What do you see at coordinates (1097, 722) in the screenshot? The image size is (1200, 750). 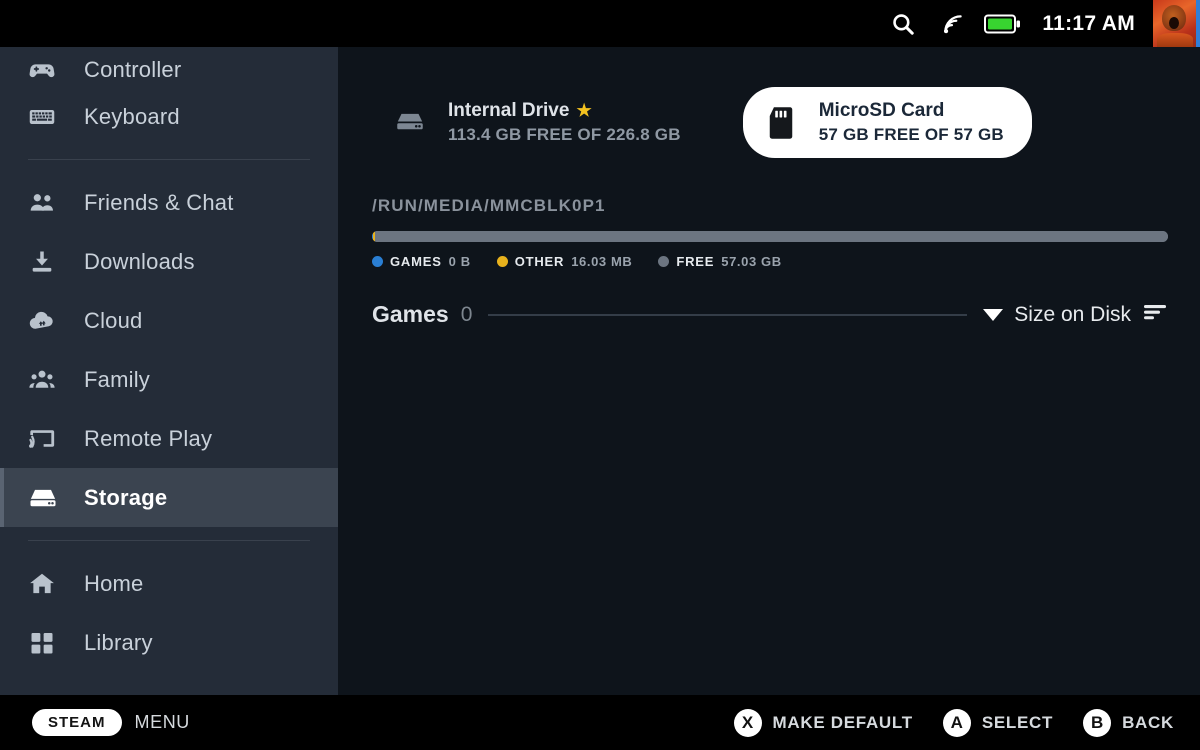 I see `b-button-icon: B` at bounding box center [1097, 722].